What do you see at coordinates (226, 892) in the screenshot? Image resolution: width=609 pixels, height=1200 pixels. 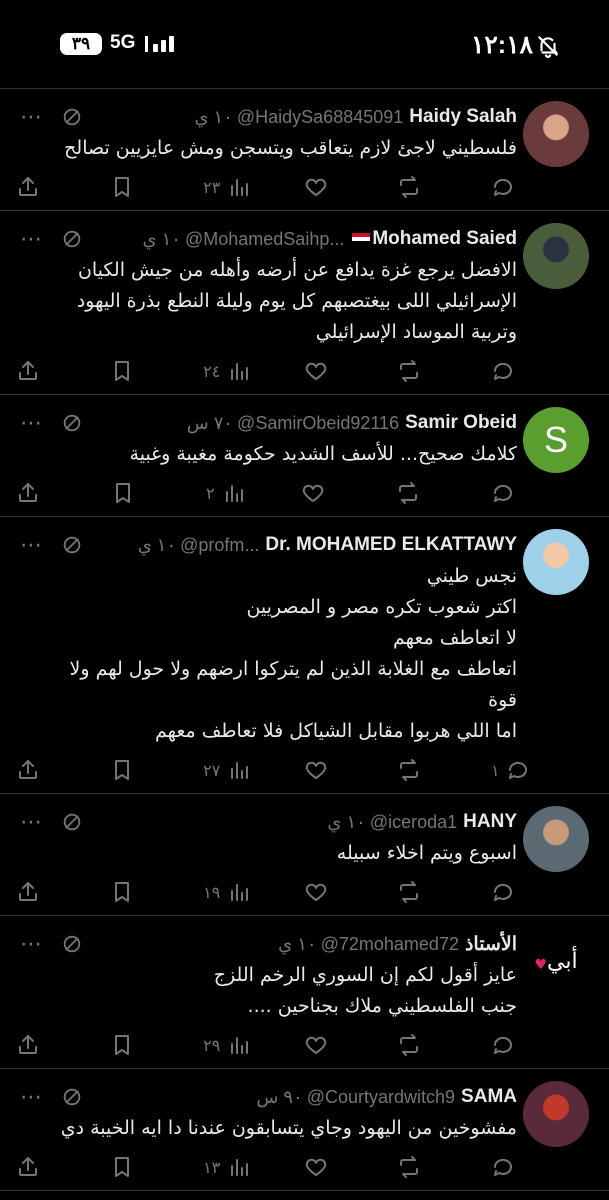 I see `views-button: ١٩` at bounding box center [226, 892].